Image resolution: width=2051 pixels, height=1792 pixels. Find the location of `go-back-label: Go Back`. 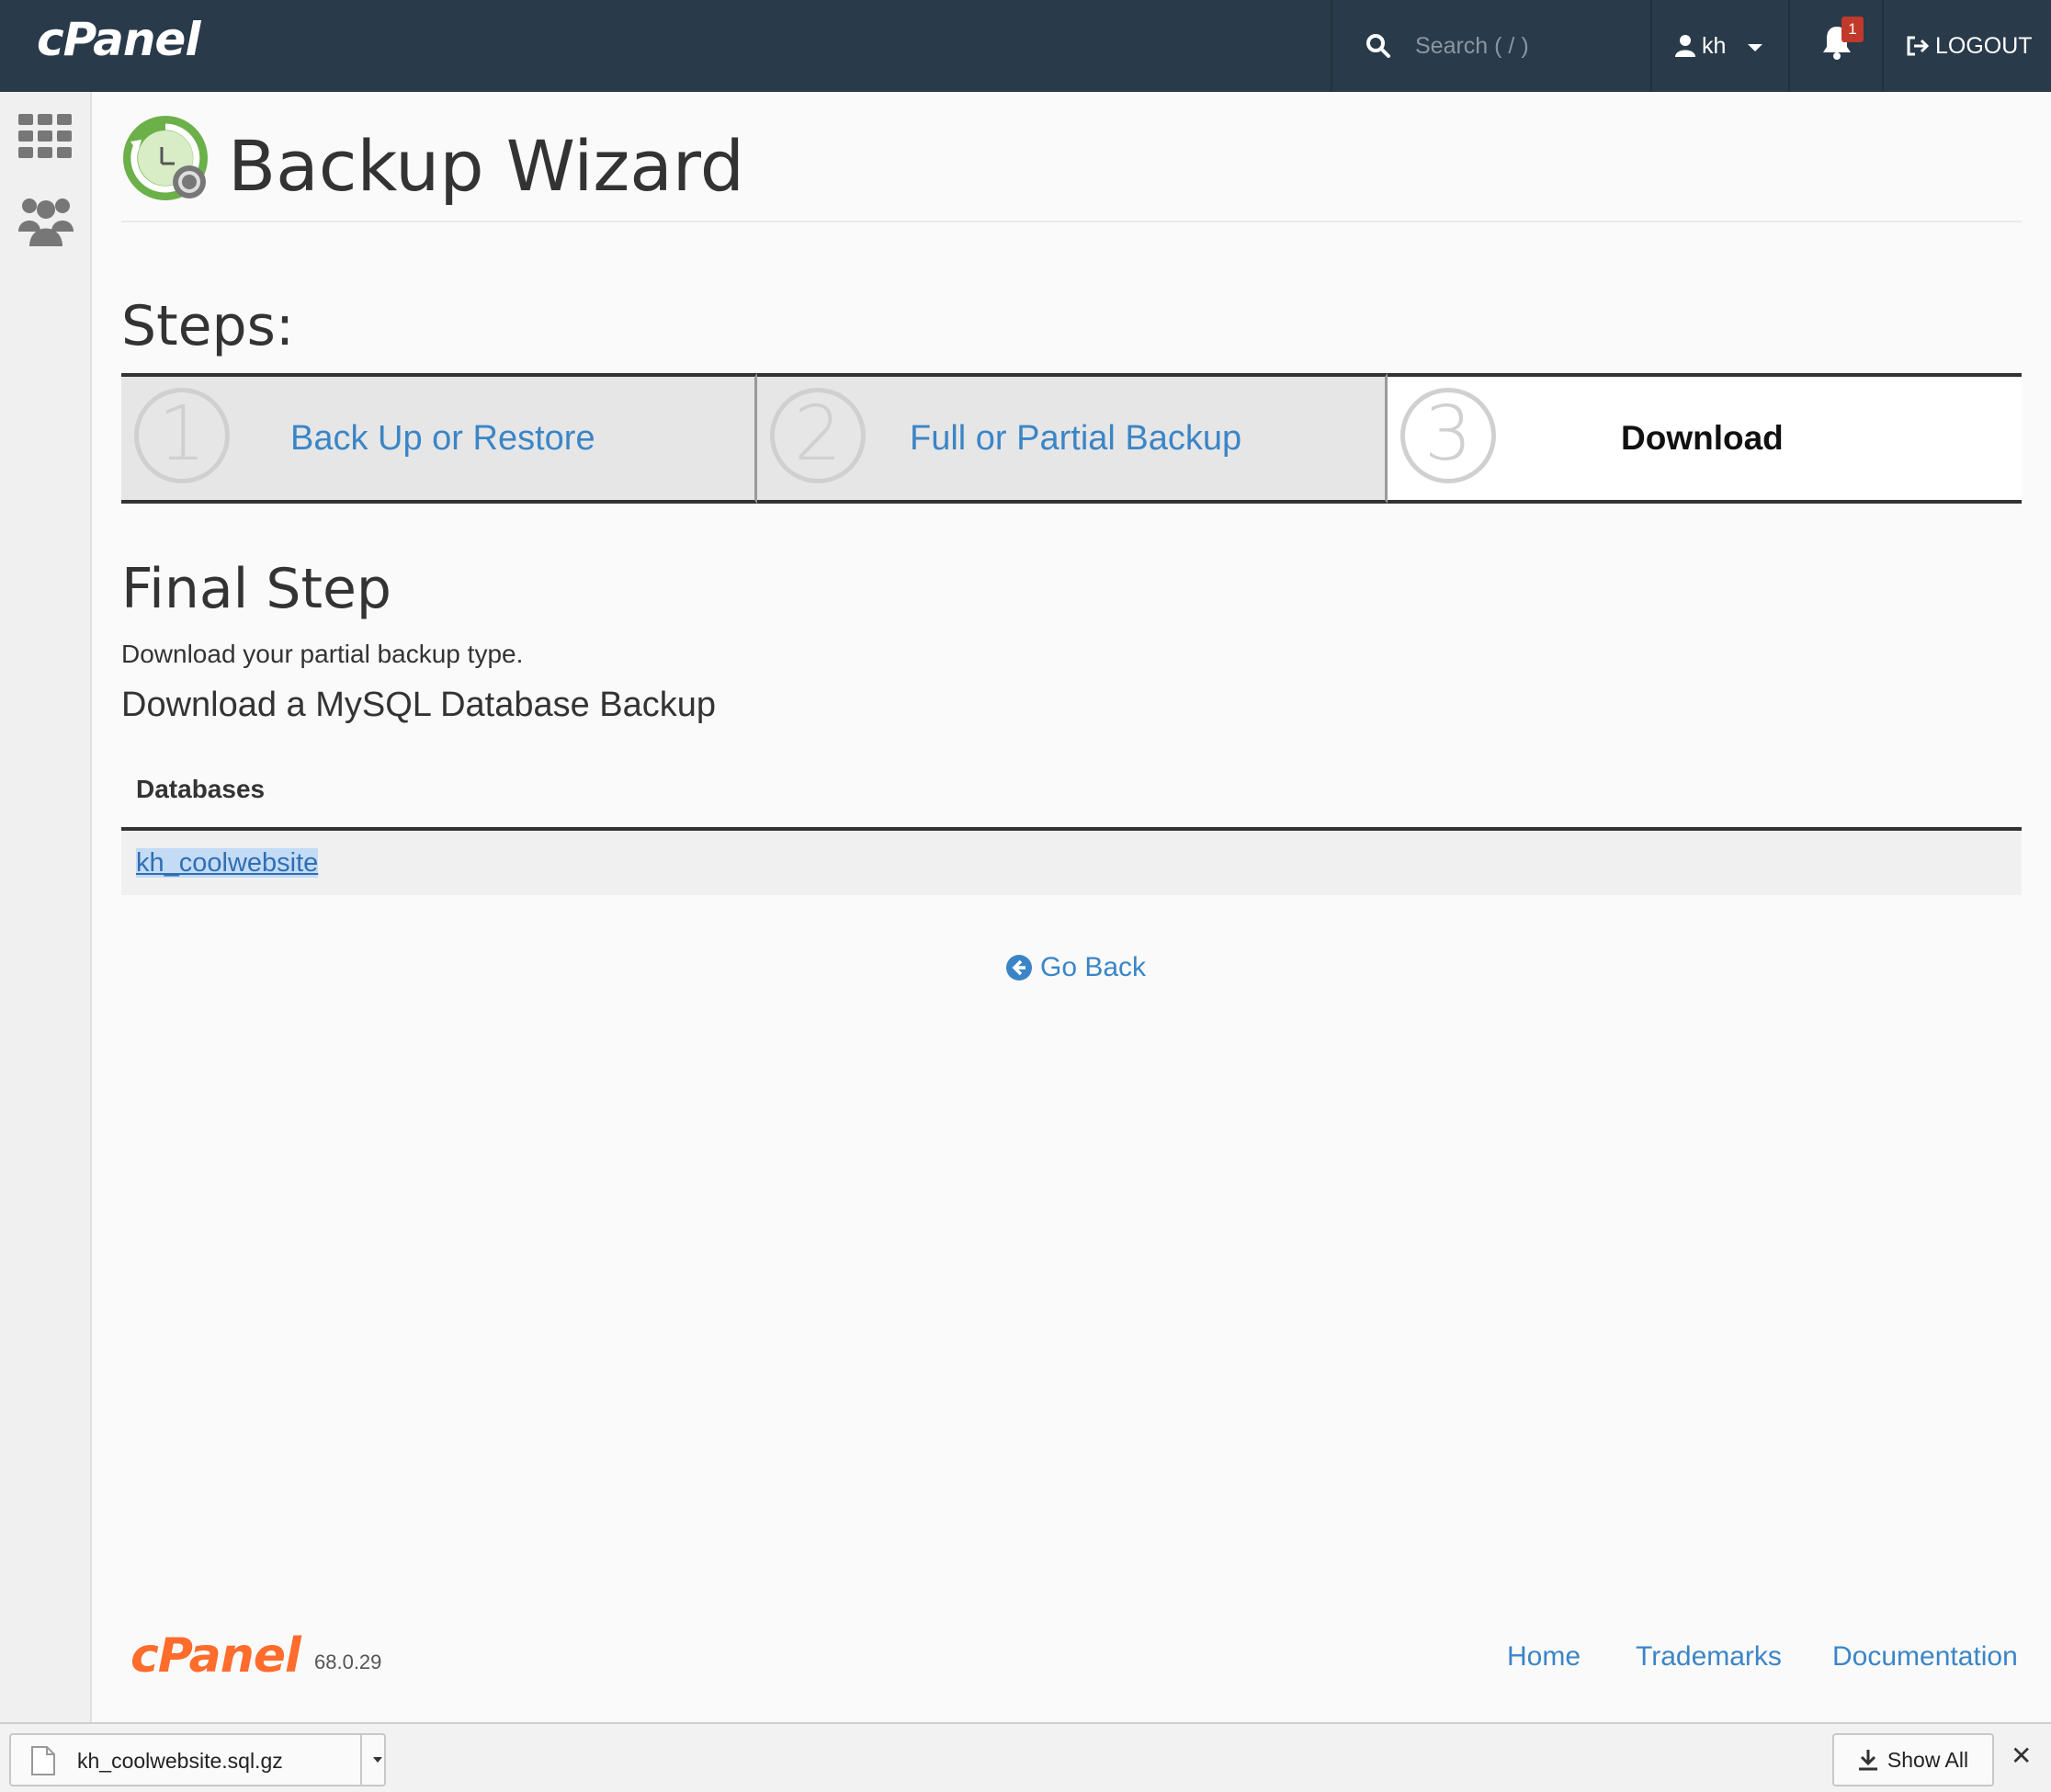

go-back-label: Go Back is located at coordinates (1093, 967).